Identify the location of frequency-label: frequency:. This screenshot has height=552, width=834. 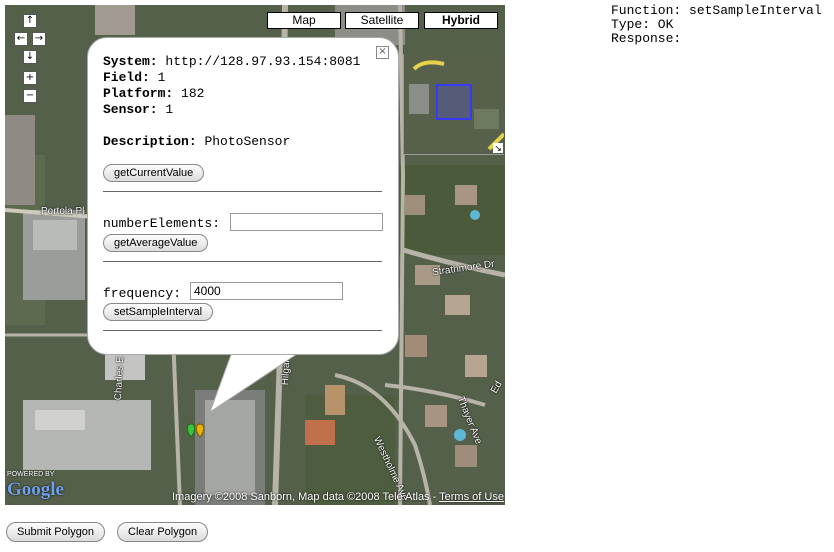
(142, 293).